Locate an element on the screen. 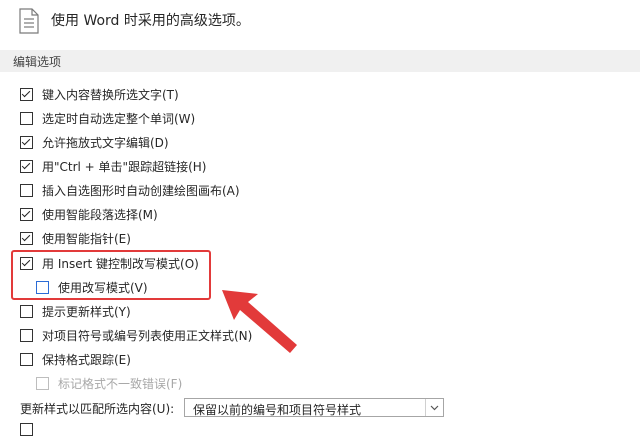 This screenshot has height=436, width=640. update-style-label: 更新样式以匹配所选内容(U): is located at coordinates (97, 409).